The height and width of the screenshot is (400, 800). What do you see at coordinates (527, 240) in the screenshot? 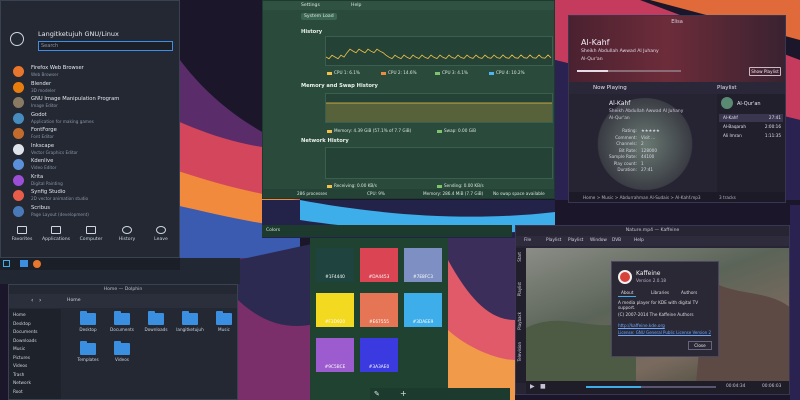
I see `menu-item: File` at bounding box center [527, 240].